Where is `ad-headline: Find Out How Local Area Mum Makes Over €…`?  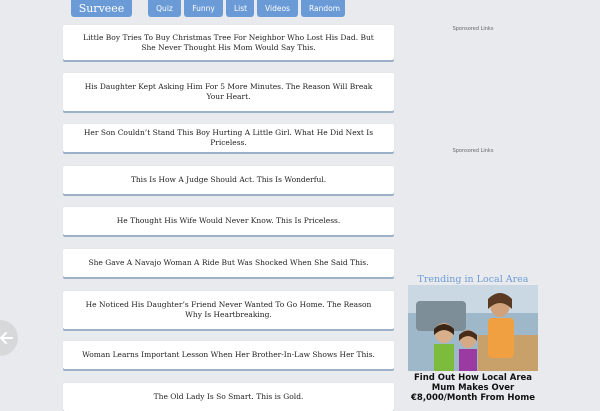 ad-headline: Find Out How Local Area Mum Makes Over €… is located at coordinates (473, 388).